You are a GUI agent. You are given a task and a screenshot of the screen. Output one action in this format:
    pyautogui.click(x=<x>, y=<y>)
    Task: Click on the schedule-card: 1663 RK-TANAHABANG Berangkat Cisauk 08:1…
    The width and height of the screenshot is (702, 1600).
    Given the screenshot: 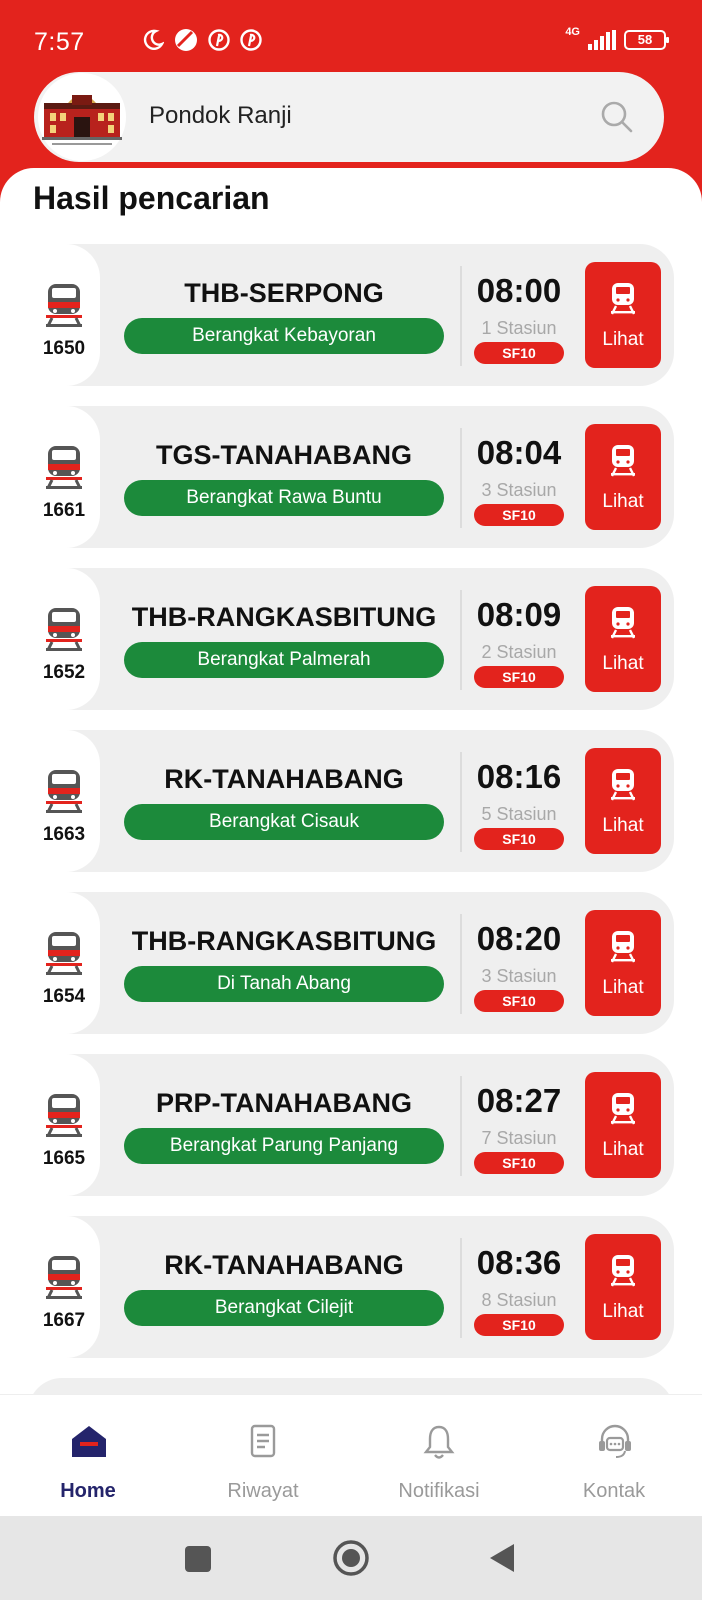 What is the action you would take?
    pyautogui.click(x=351, y=801)
    